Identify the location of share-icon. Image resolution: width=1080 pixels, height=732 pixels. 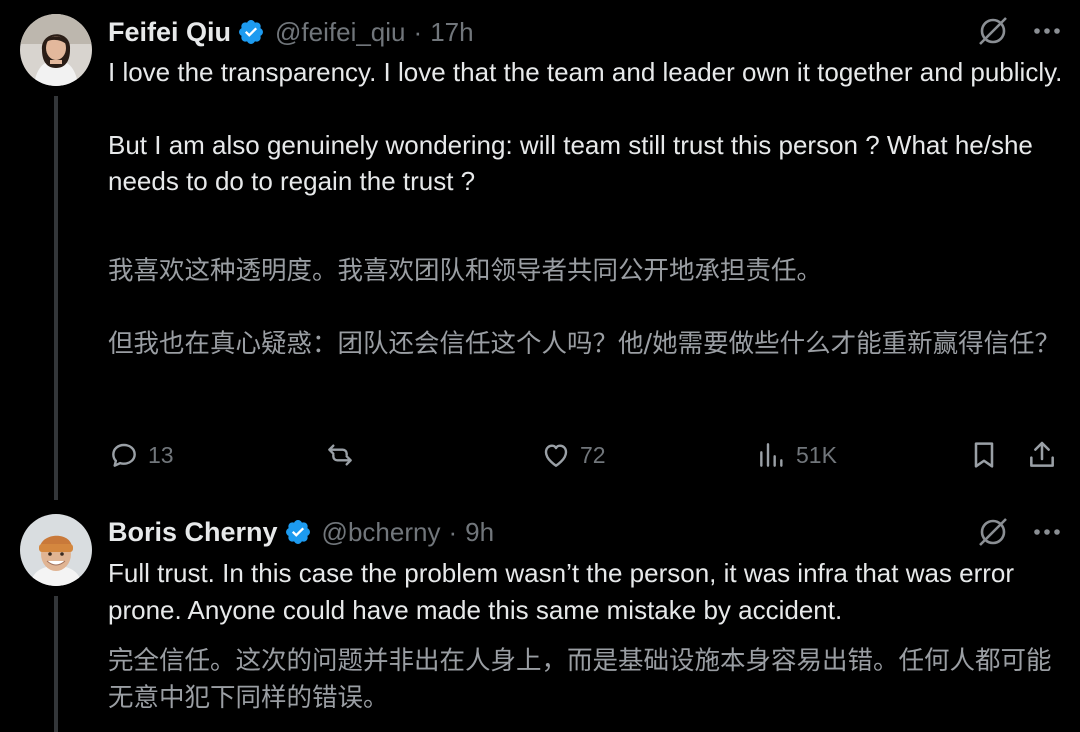
(1042, 454).